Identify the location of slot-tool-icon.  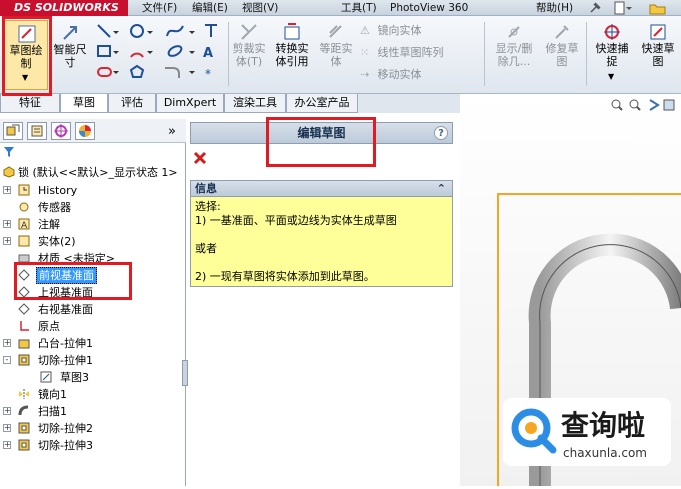
(104, 72).